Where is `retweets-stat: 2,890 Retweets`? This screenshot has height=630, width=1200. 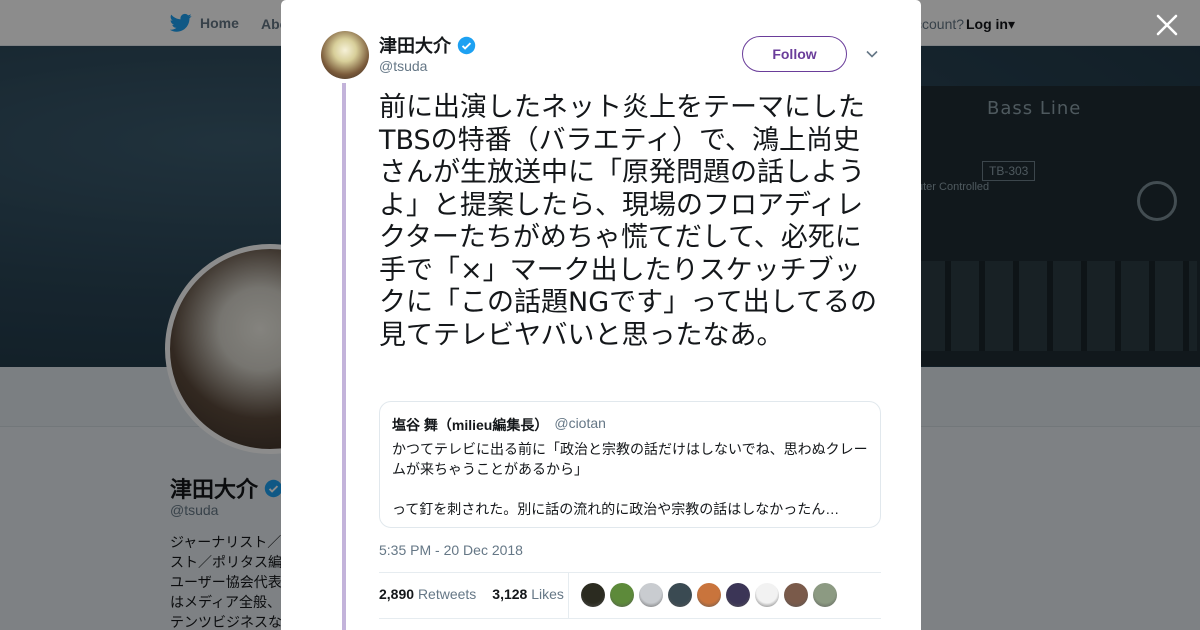
retweets-stat: 2,890 Retweets is located at coordinates (427, 594).